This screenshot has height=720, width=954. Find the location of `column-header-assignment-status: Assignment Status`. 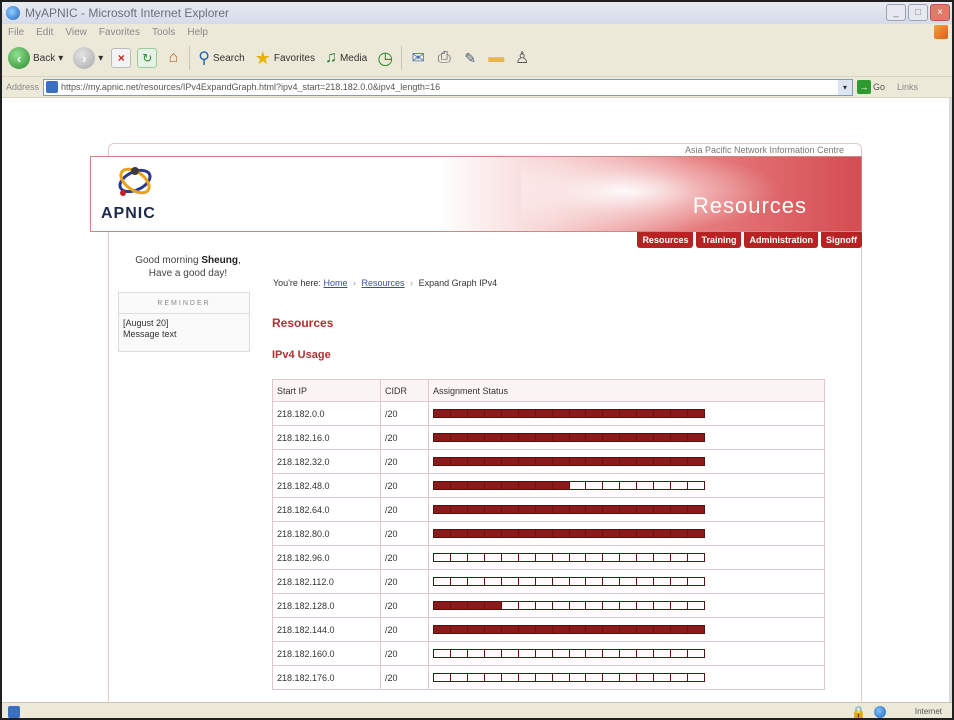

column-header-assignment-status: Assignment Status is located at coordinates (626, 390).